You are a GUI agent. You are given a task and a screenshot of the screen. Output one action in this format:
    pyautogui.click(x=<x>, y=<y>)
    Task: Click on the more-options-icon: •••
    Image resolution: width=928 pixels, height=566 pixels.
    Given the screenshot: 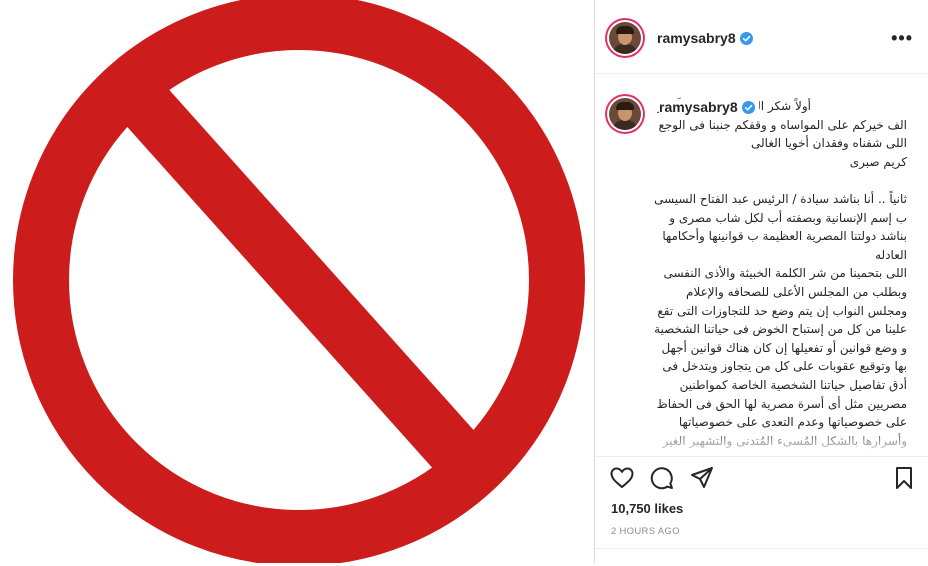 What is the action you would take?
    pyautogui.click(x=902, y=38)
    